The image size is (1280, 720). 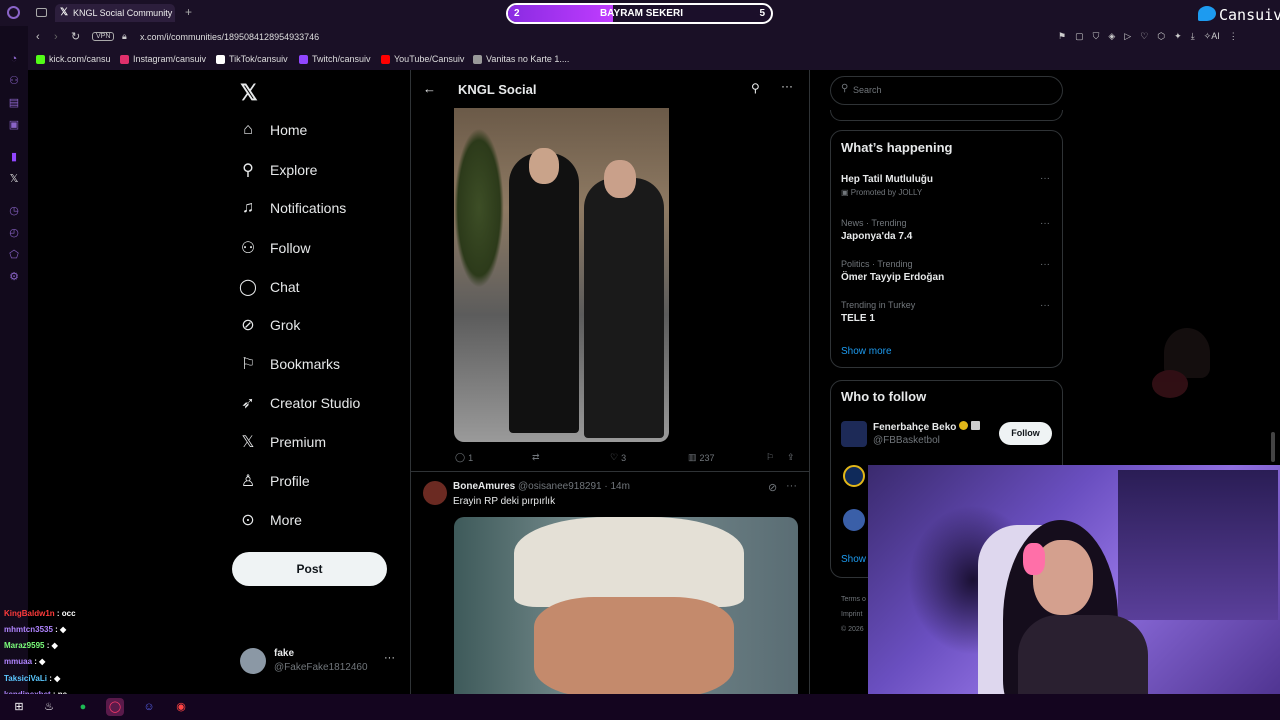 I want to click on post-time: 14m, so click(x=620, y=486).